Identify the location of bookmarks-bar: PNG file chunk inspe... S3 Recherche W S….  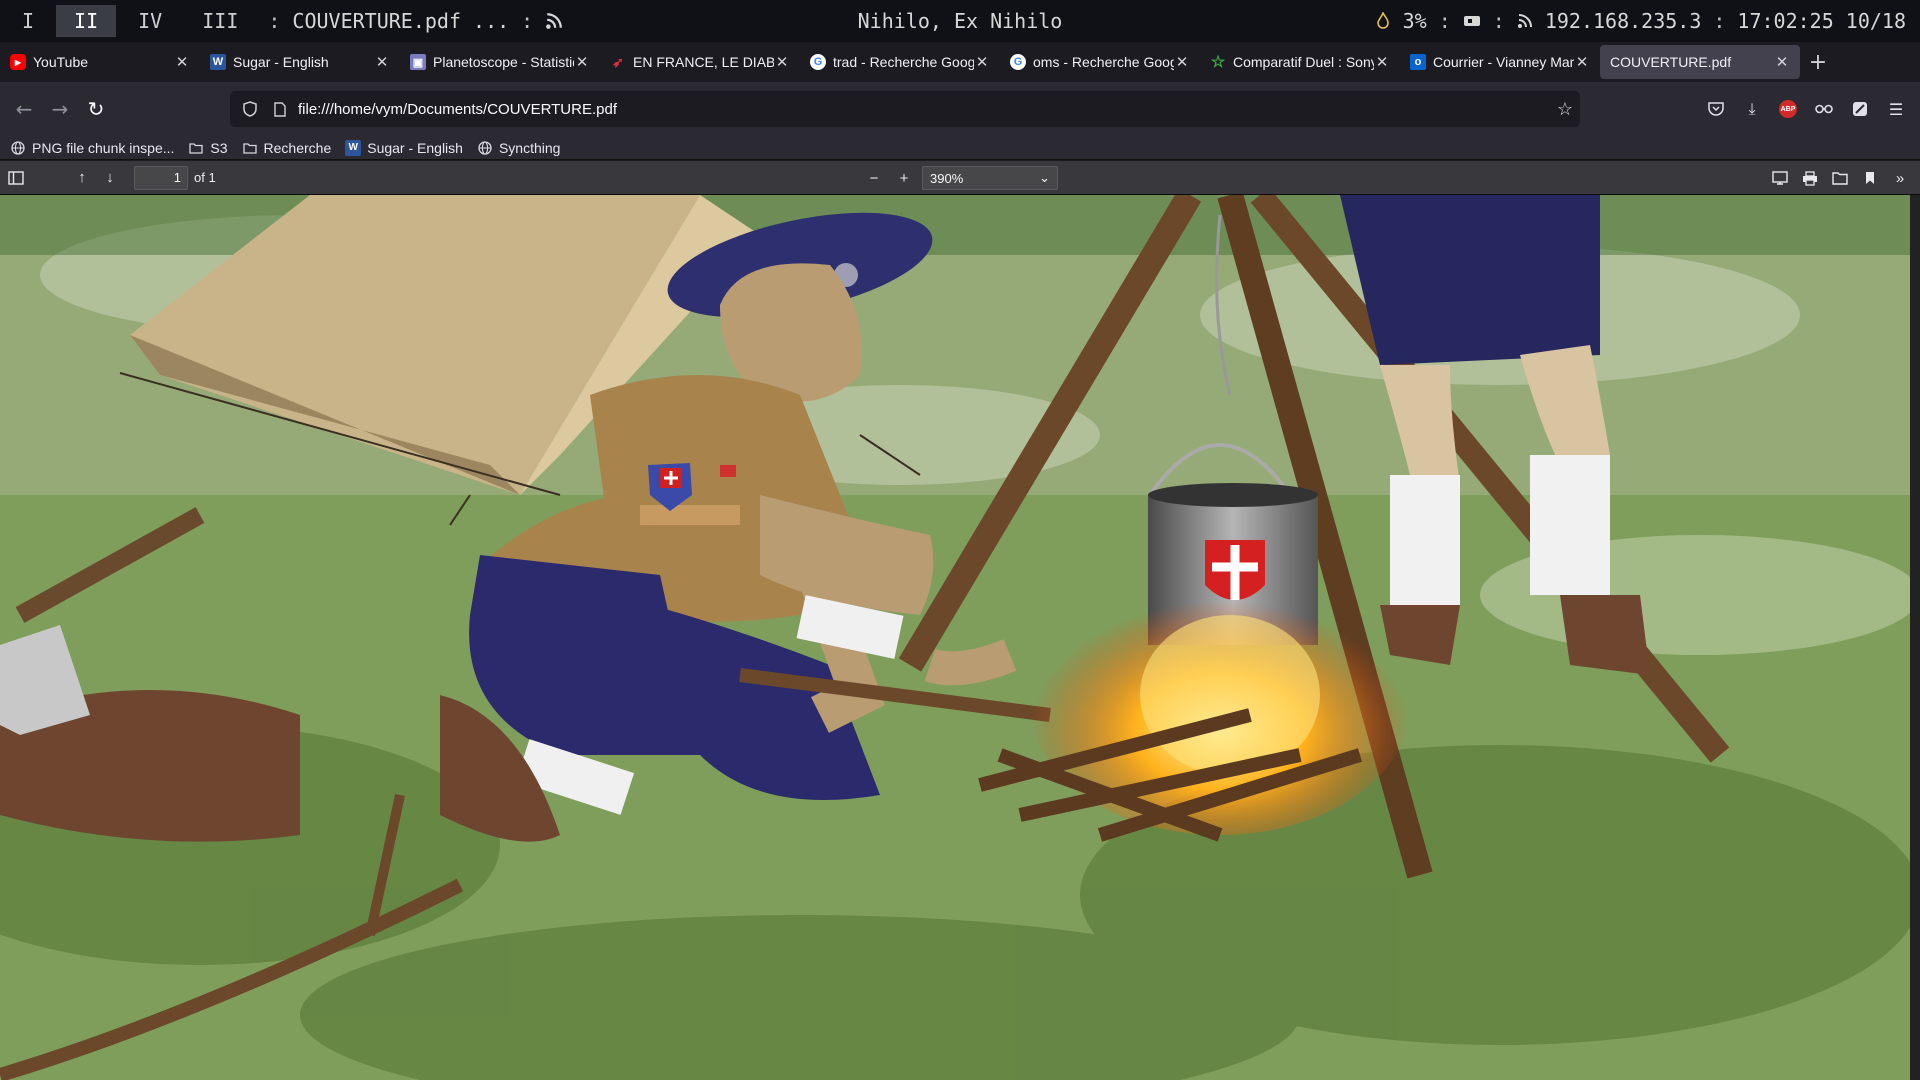
(960, 148).